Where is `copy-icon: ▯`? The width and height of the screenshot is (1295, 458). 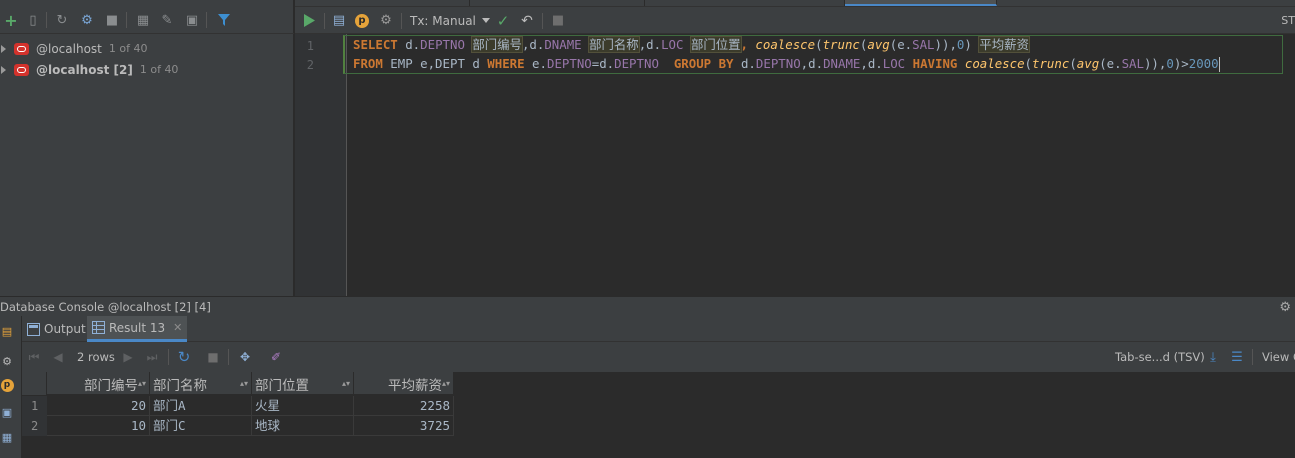
copy-icon: ▯ is located at coordinates (33, 20).